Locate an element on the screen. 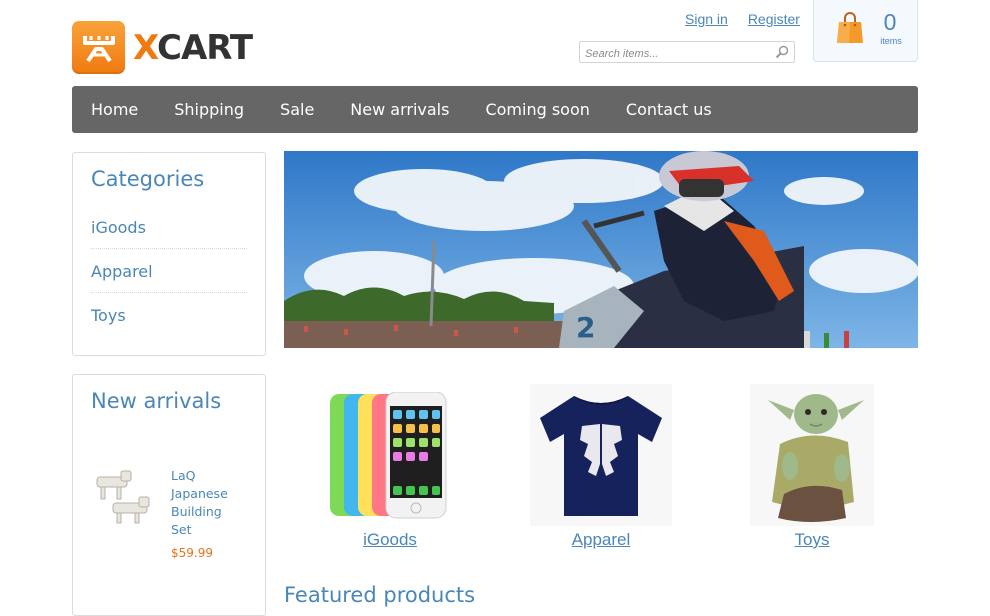 This screenshot has width=990, height=616. nav-new-arrivals: New arrivals is located at coordinates (399, 109).